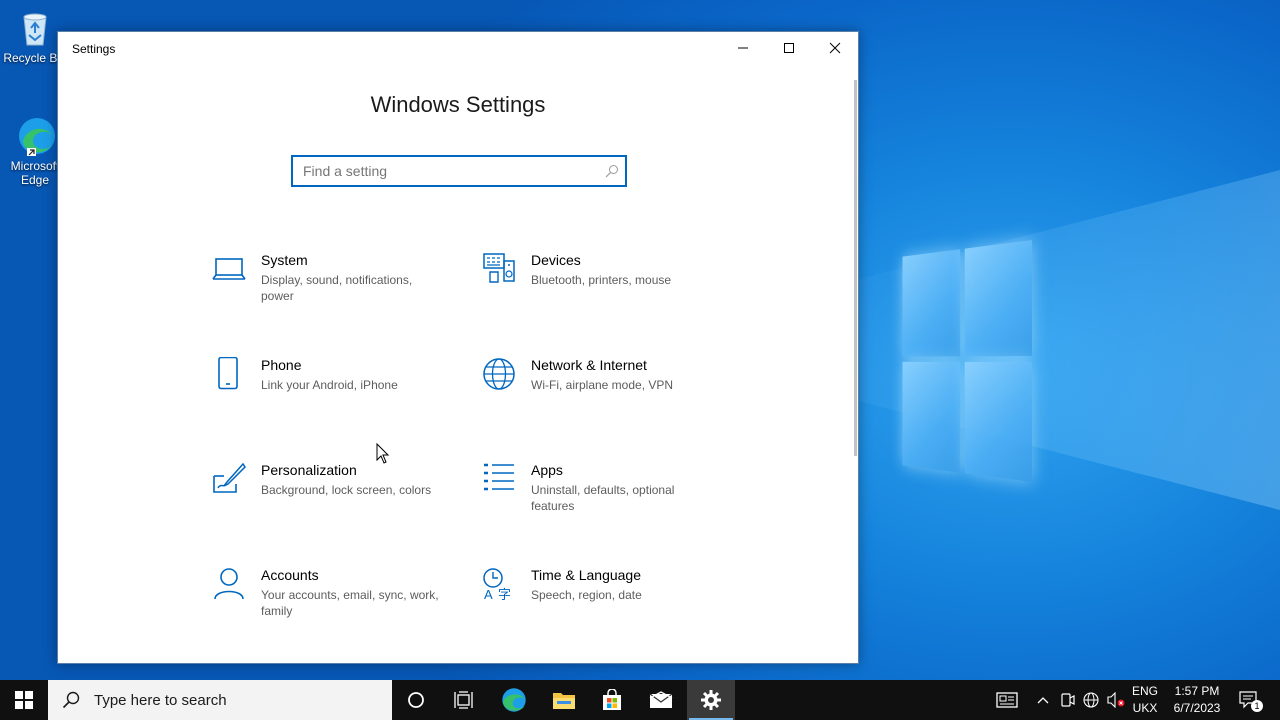 The width and height of the screenshot is (1280, 720). Describe the element at coordinates (350, 603) in the screenshot. I see `tile-subtitle: Your accounts, email, sync, work, family` at that location.